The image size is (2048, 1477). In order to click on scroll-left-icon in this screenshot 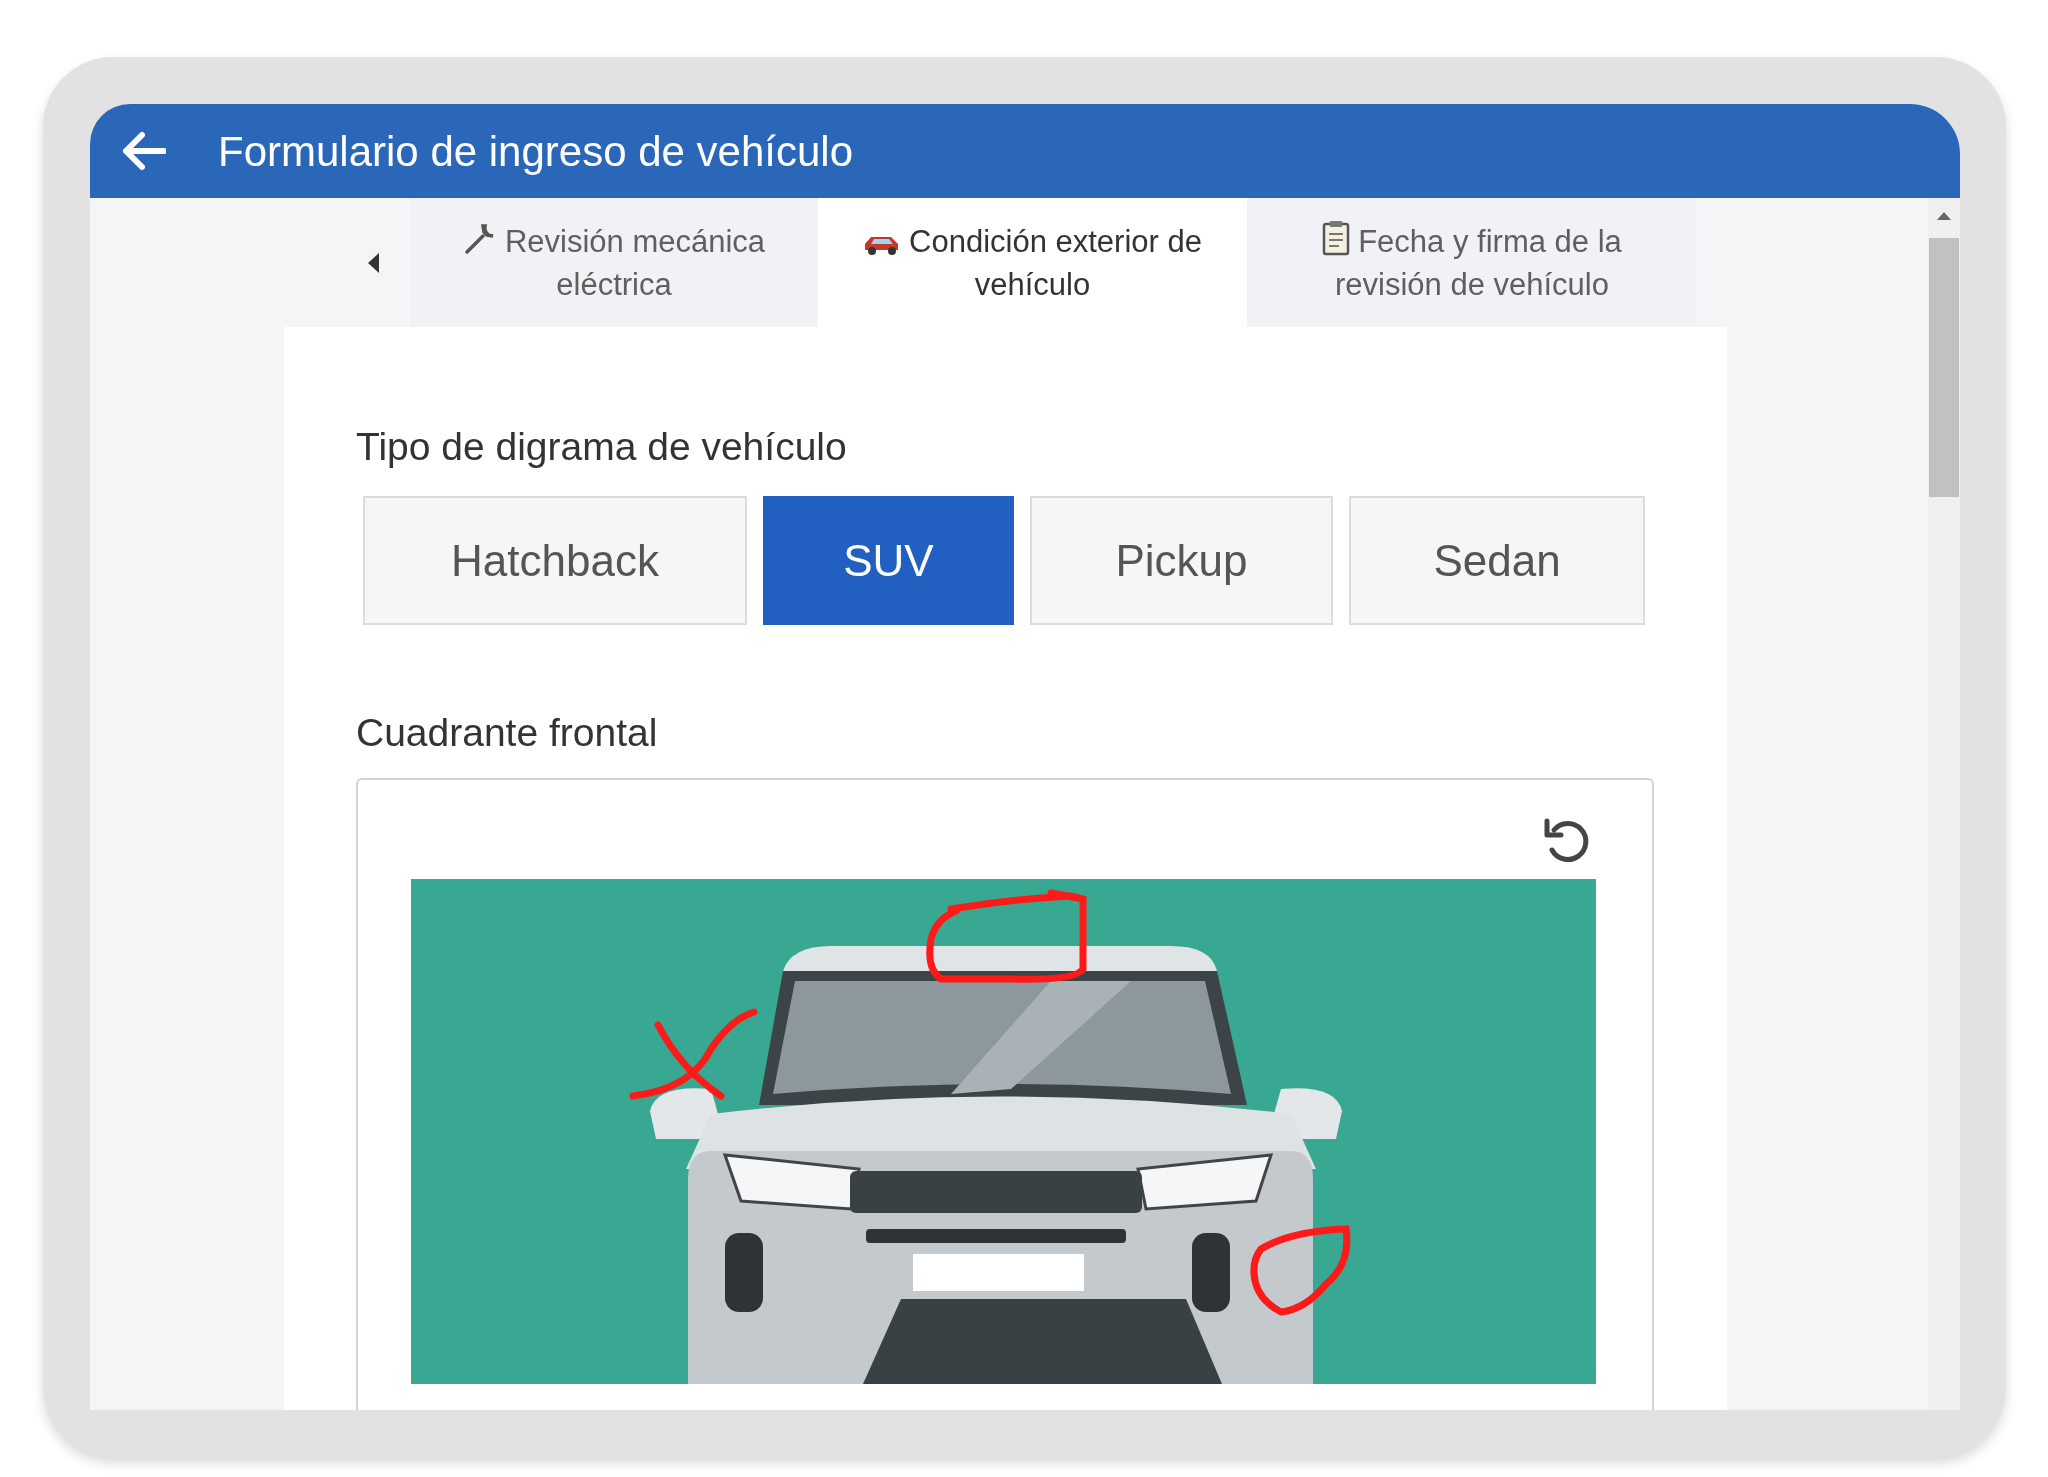, I will do `click(374, 262)`.